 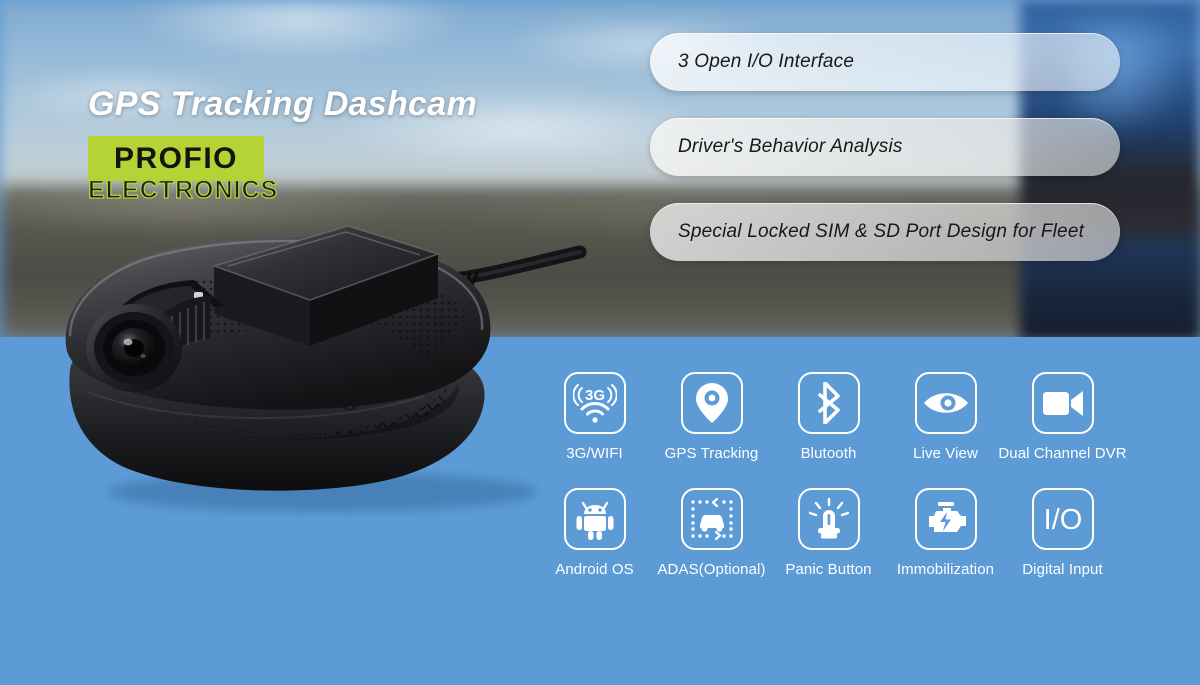 What do you see at coordinates (828, 453) in the screenshot?
I see `spec-label: Blutooth` at bounding box center [828, 453].